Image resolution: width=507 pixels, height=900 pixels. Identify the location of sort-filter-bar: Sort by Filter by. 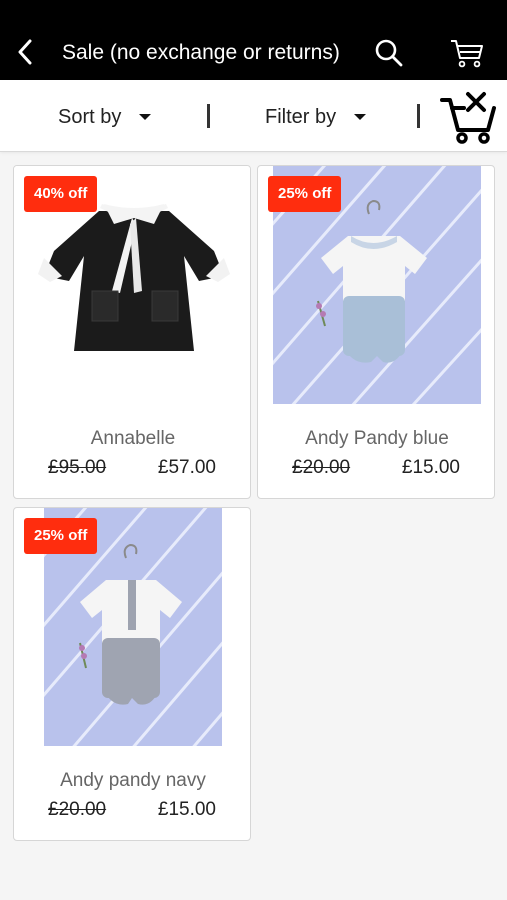
(253, 116).